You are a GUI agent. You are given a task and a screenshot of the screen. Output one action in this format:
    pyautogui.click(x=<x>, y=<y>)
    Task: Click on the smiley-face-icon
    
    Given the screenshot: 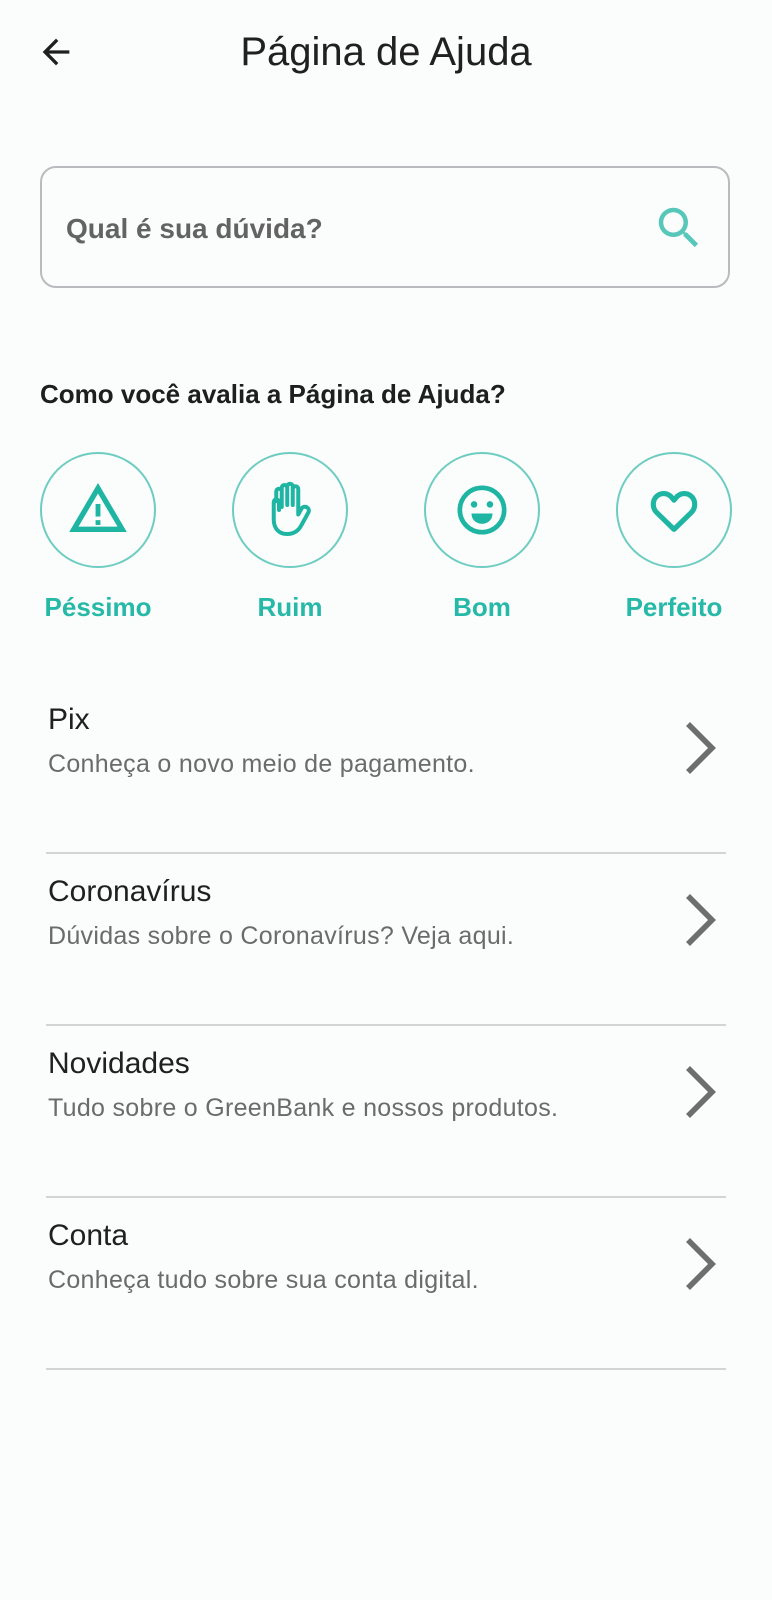 What is the action you would take?
    pyautogui.click(x=482, y=510)
    